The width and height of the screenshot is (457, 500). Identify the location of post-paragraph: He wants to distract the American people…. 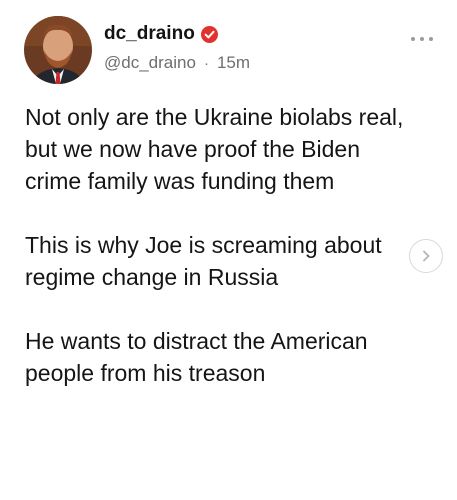
(196, 357).